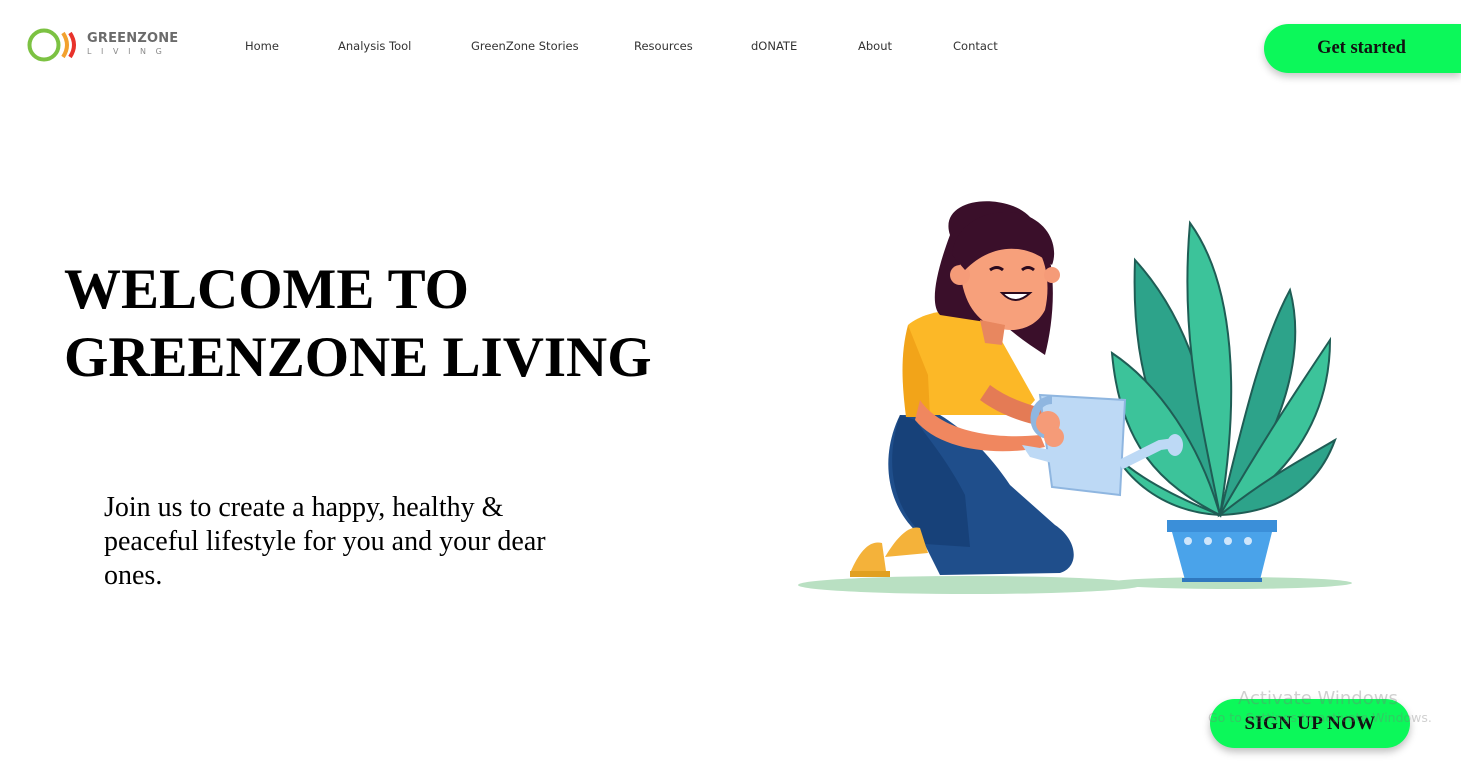 The width and height of the screenshot is (1461, 765). I want to click on logo-ring-icon, so click(44, 45).